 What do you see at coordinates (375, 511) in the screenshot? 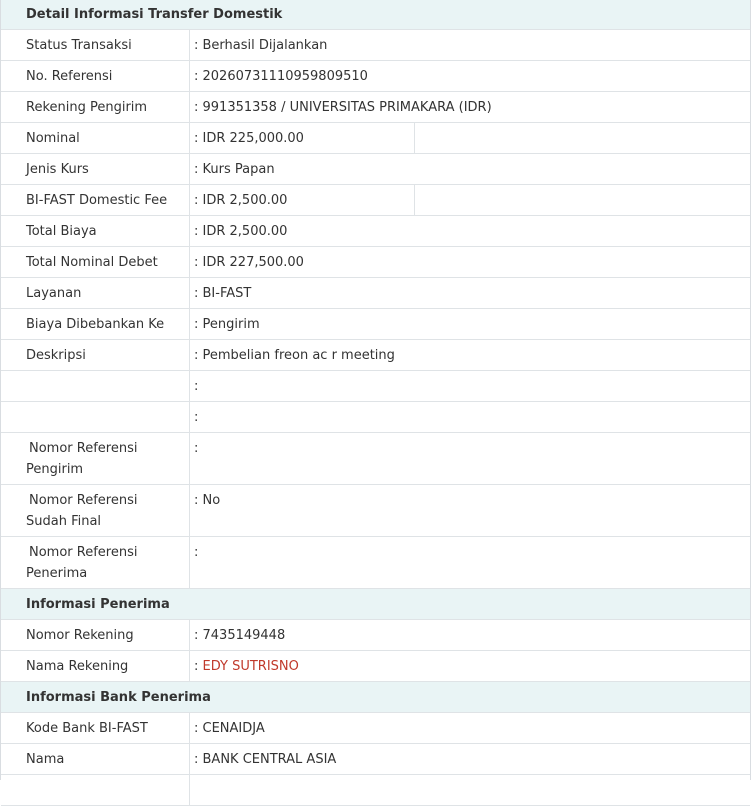
I see `detail-row-reference-final: Nomor Referensi Sudah Final : No` at bounding box center [375, 511].